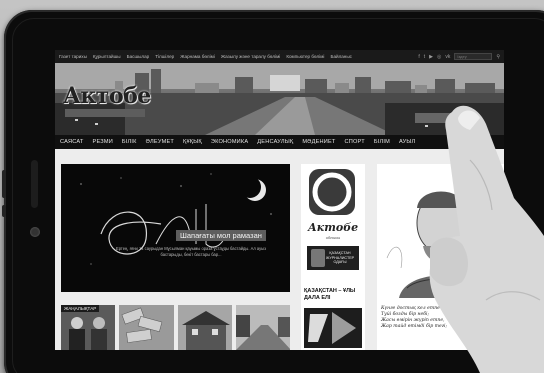 The height and width of the screenshot is (373, 544). I want to click on search-input: Іздеу, so click(473, 56).